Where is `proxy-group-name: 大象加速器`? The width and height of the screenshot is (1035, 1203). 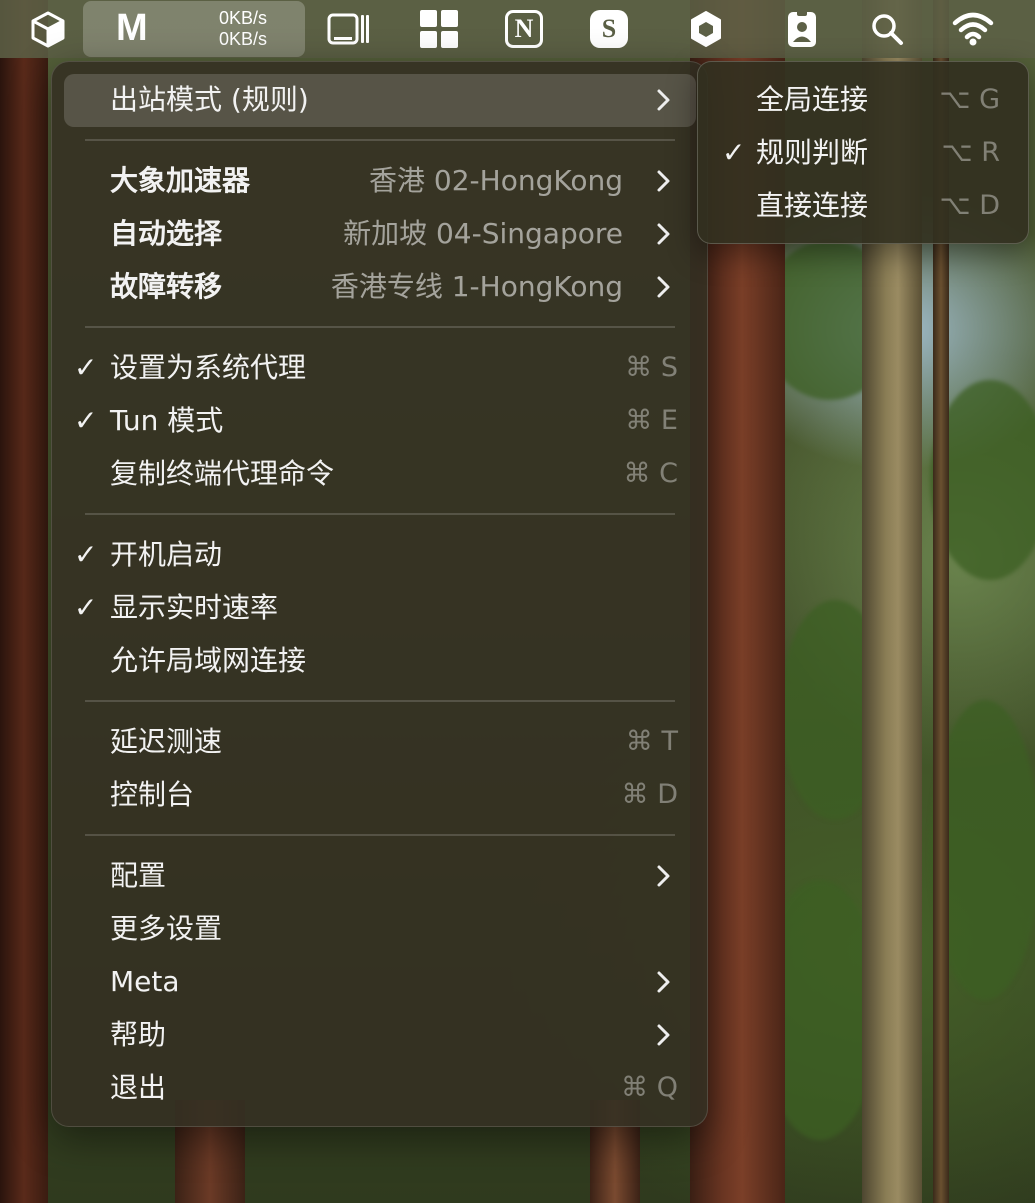 proxy-group-name: 大象加速器 is located at coordinates (180, 180).